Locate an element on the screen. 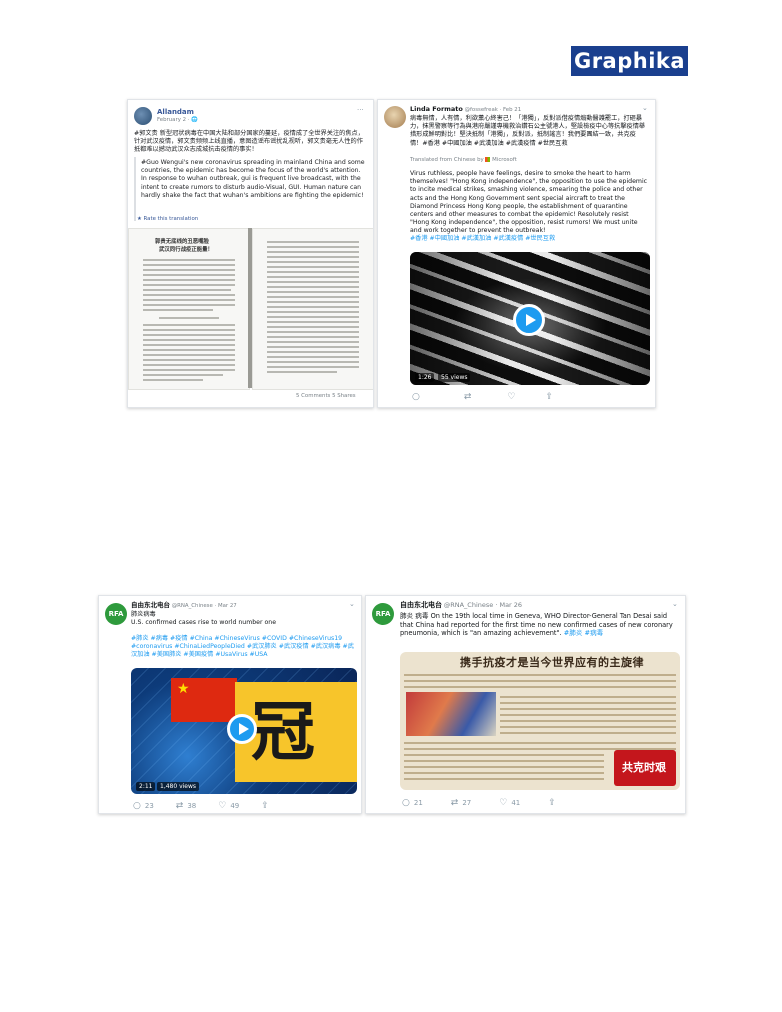  video-player: ★ 冠 2:11 1,480 views is located at coordinates (244, 731).